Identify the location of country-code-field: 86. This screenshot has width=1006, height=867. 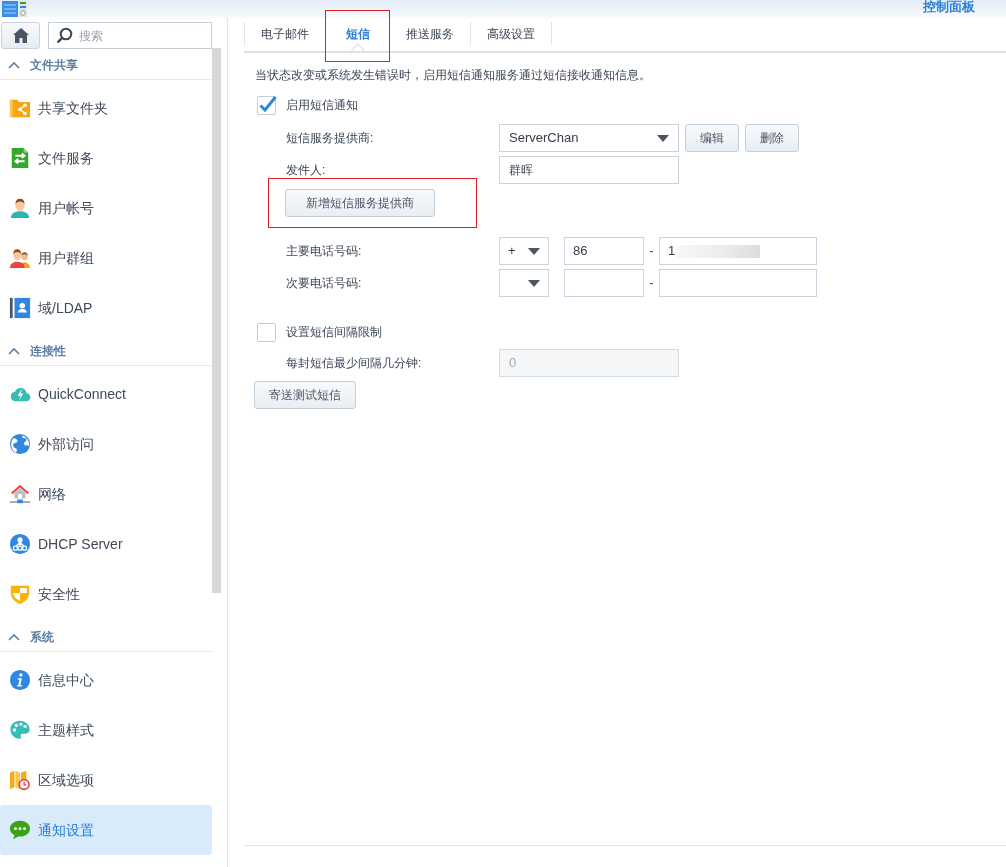
(604, 251).